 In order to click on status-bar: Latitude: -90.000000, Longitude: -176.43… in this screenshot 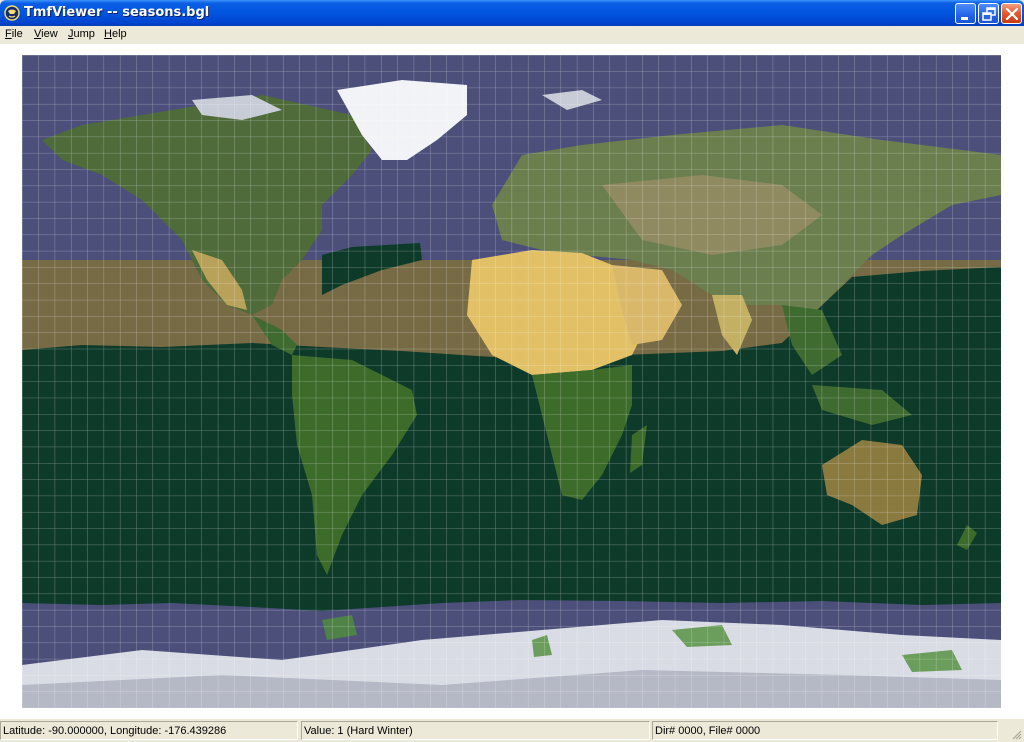, I will do `click(512, 730)`.